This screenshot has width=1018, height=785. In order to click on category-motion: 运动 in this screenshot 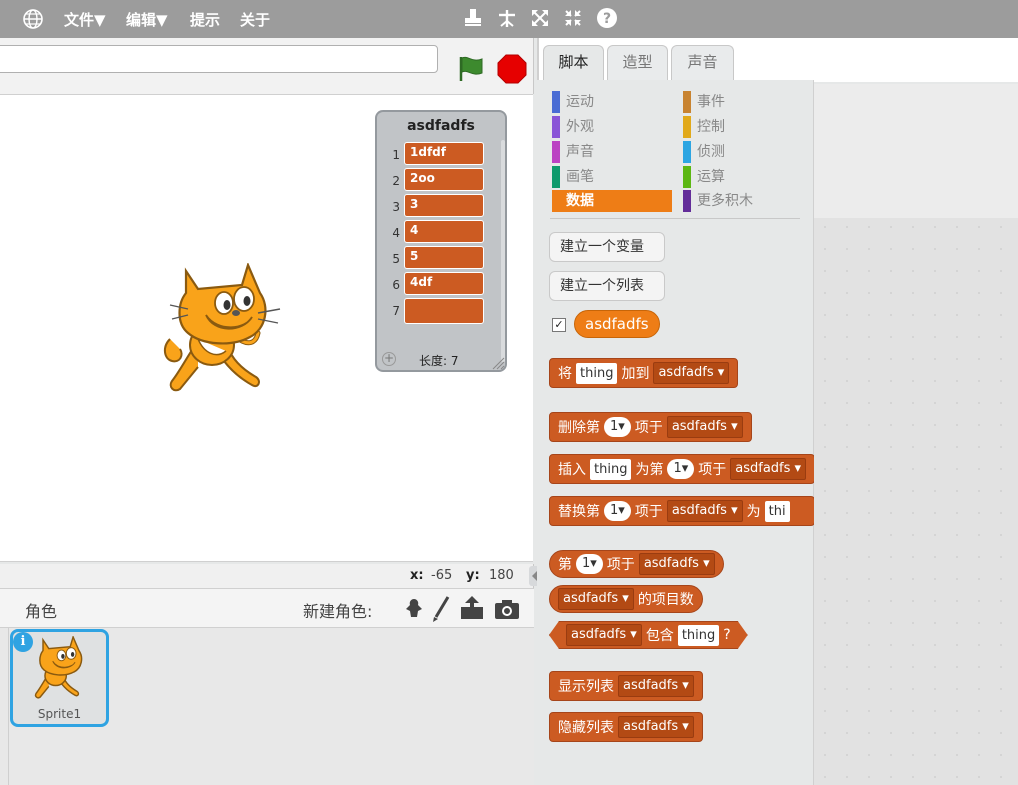, I will do `click(612, 102)`.